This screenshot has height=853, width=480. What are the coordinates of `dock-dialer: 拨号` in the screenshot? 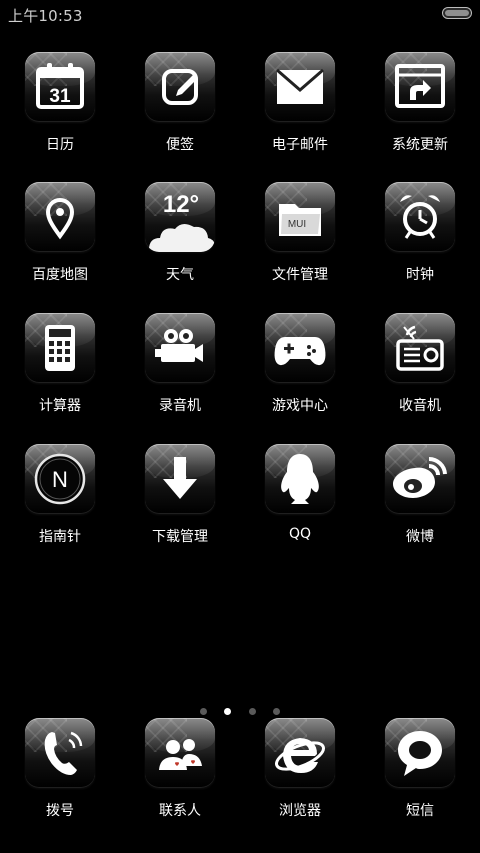 It's located at (60, 778).